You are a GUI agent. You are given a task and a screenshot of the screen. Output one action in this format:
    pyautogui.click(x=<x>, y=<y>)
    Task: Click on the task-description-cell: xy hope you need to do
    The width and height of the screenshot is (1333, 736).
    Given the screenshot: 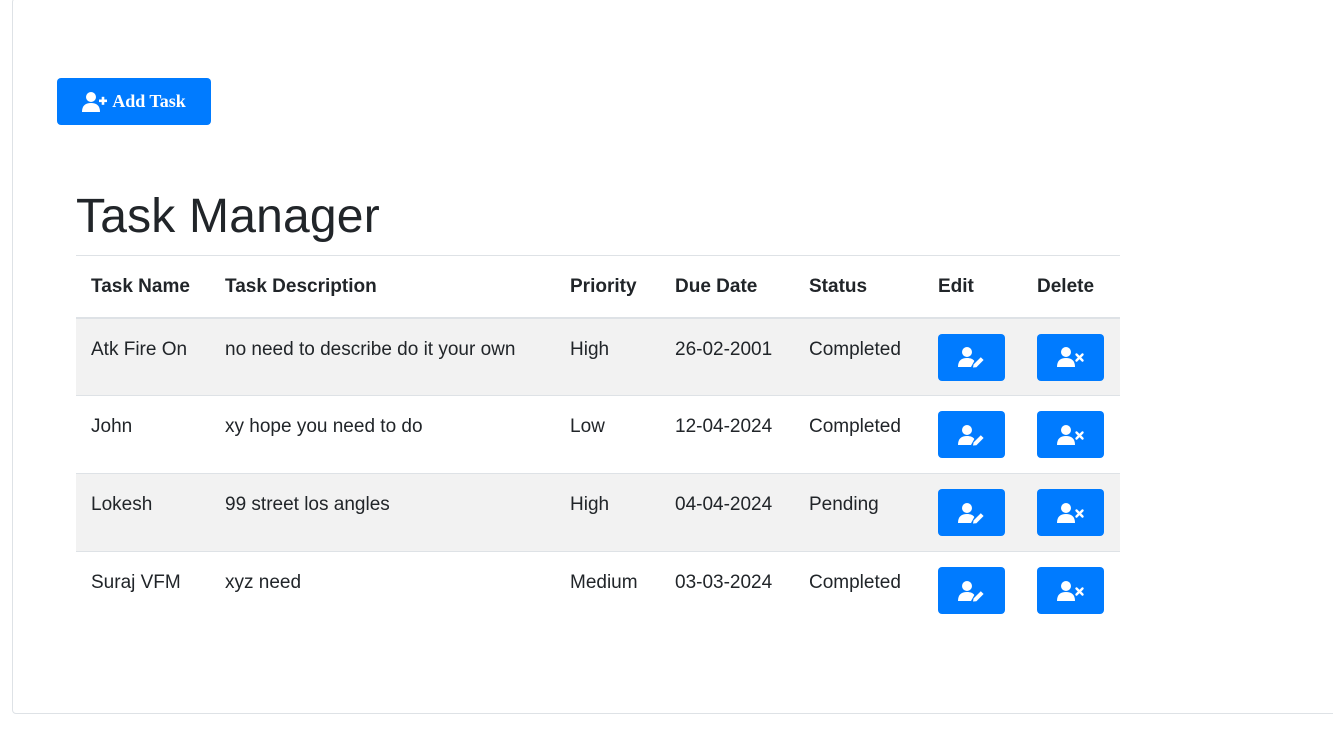 What is the action you would take?
    pyautogui.click(x=324, y=426)
    